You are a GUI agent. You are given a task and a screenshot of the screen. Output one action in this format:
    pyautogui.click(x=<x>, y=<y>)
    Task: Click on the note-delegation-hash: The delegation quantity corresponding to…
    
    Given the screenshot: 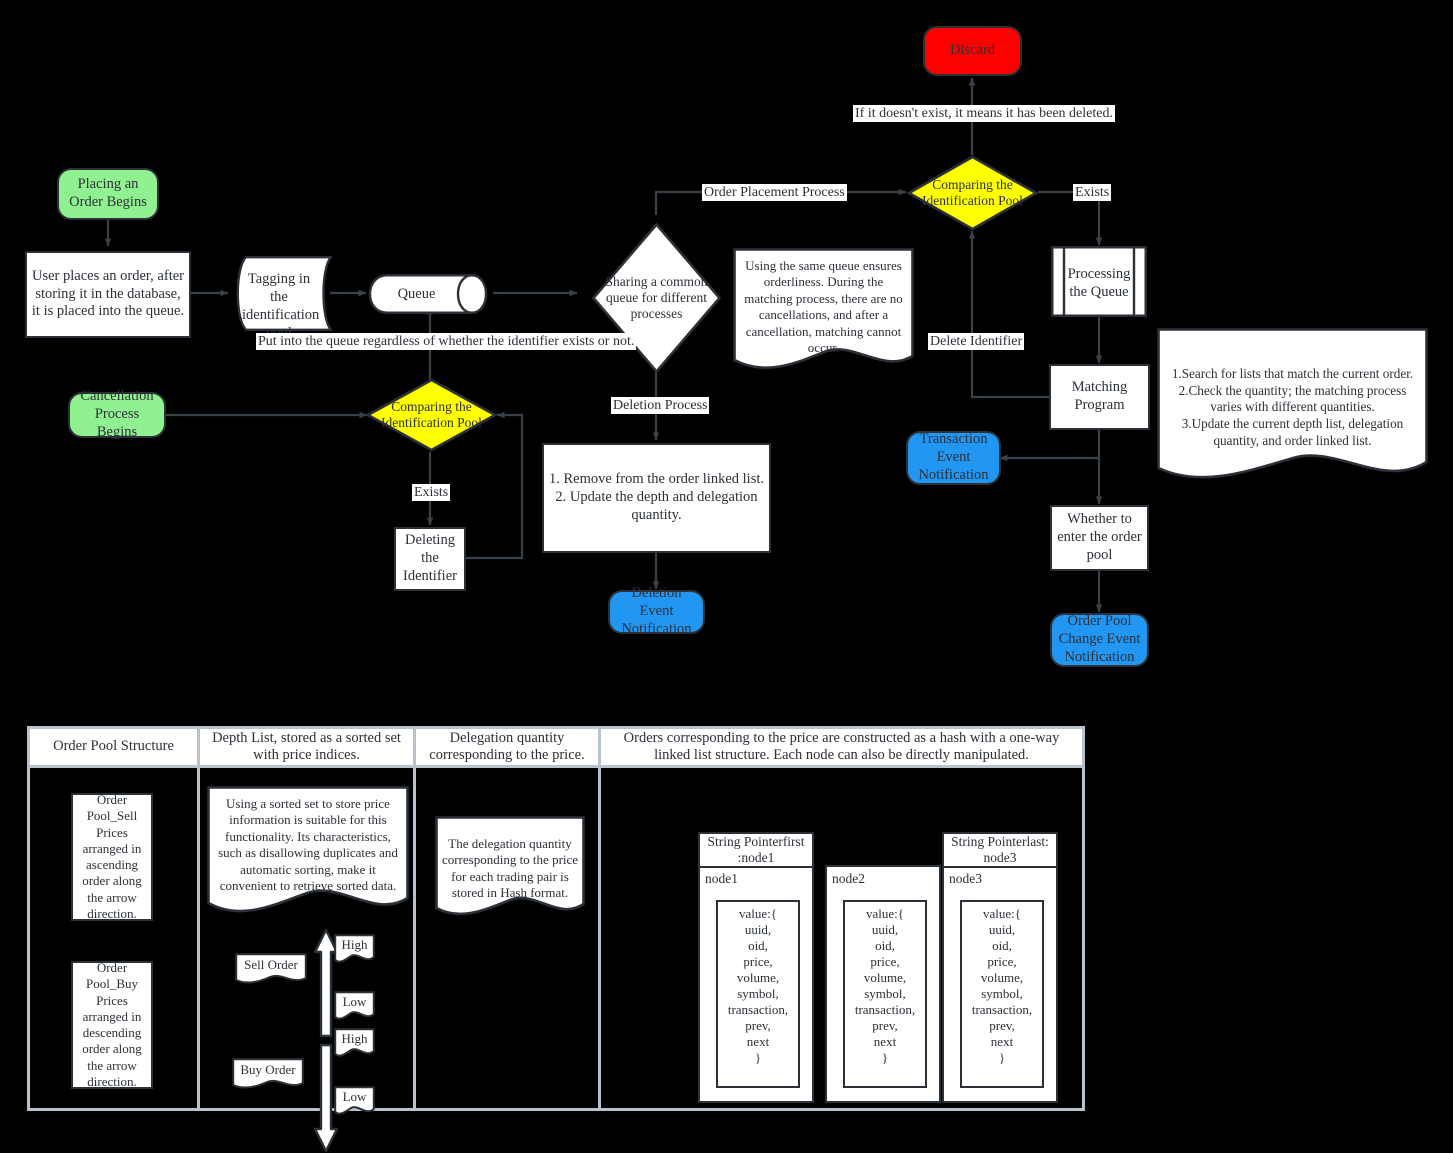 What is the action you would take?
    pyautogui.click(x=510, y=868)
    